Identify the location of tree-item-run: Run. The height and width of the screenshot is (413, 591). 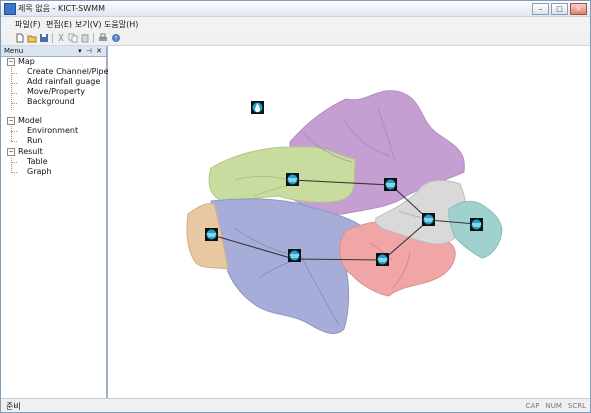
(34, 140).